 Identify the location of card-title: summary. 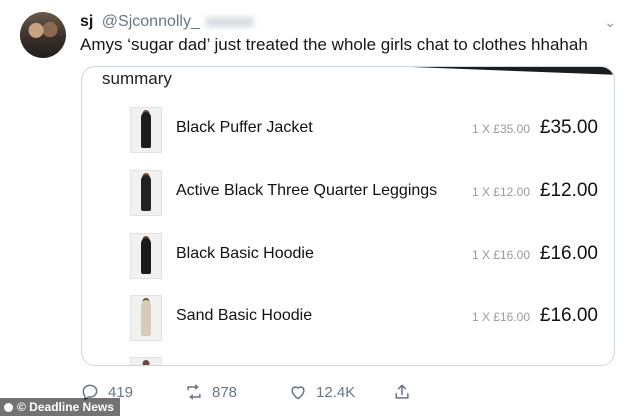
(137, 78).